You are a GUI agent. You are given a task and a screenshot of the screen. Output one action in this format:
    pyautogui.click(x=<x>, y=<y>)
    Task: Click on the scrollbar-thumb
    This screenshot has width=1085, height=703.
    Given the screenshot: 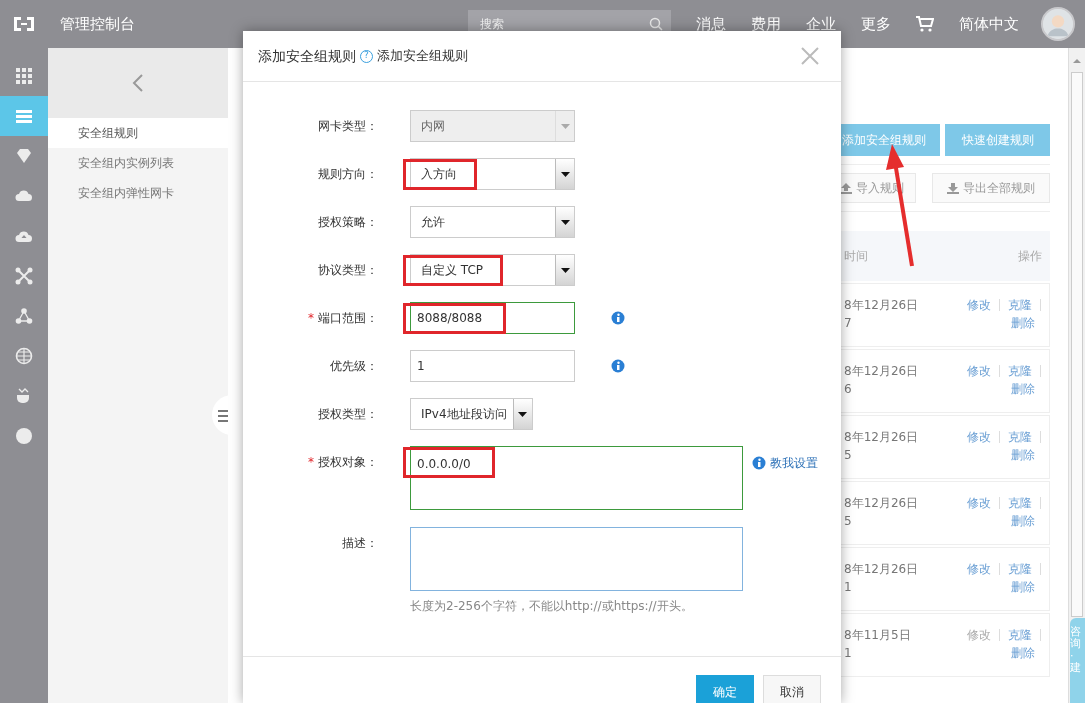 What is the action you would take?
    pyautogui.click(x=1077, y=344)
    